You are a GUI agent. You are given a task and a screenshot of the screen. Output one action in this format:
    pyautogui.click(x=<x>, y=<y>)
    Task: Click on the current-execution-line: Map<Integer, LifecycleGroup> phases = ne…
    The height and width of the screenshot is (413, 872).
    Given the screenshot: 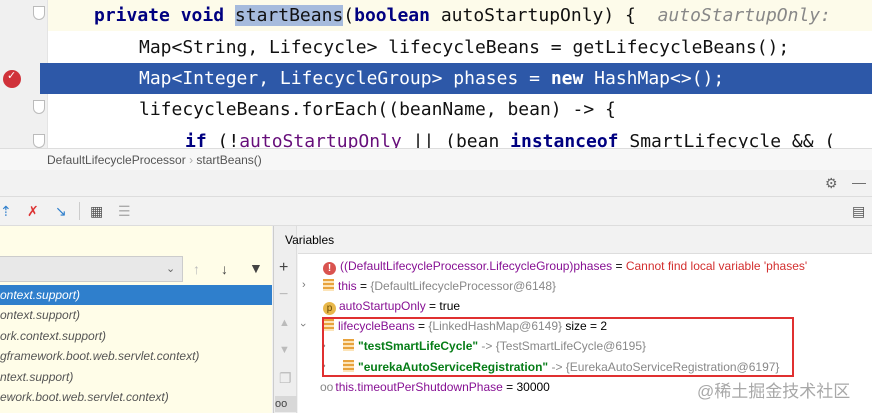 What is the action you would take?
    pyautogui.click(x=456, y=78)
    